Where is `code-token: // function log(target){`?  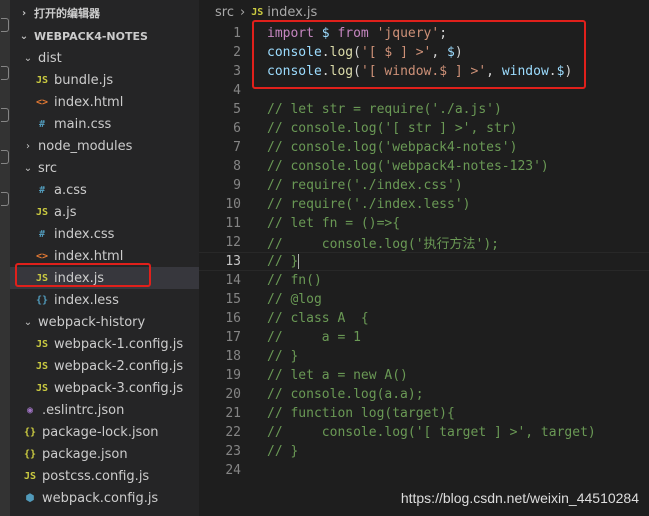
code-token: // function log(target){ is located at coordinates (361, 413).